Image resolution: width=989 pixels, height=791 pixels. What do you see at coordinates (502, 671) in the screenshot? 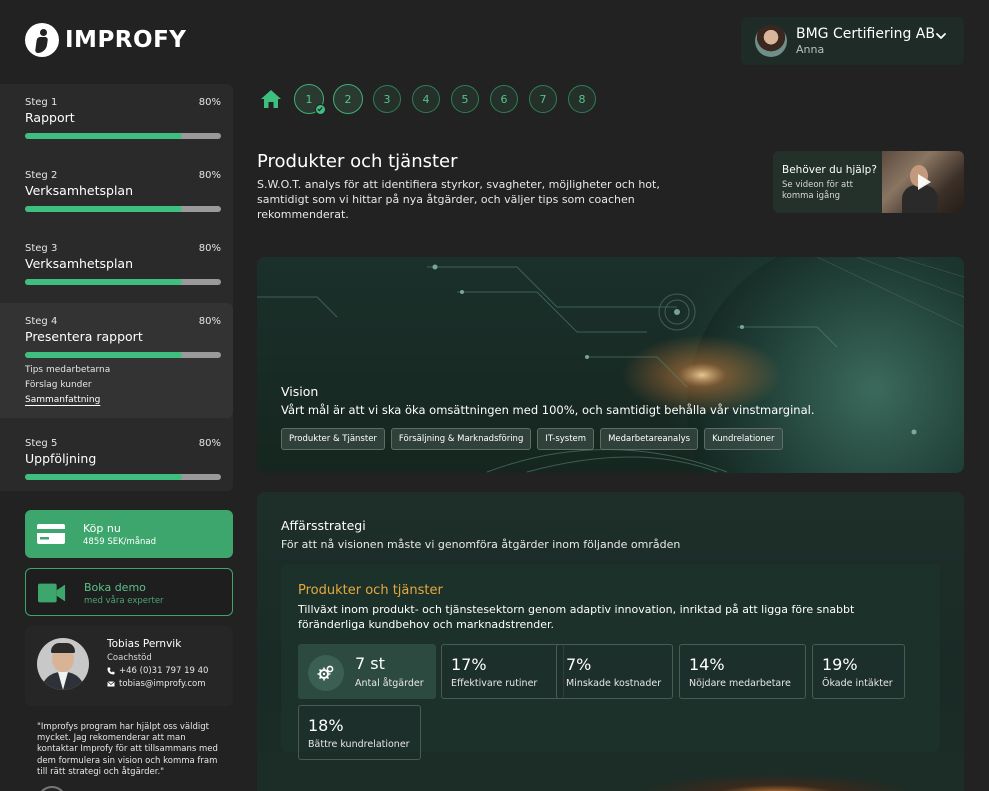
I see `metric-effektivare-rutiner: 17% Effektivare rutiner` at bounding box center [502, 671].